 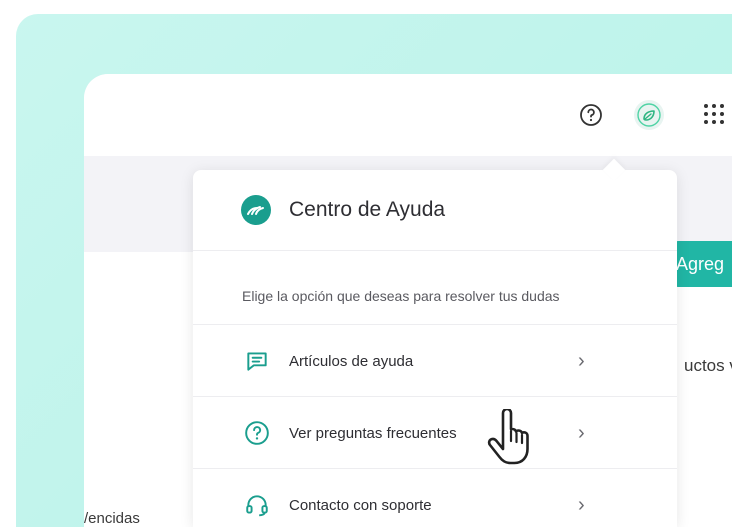 I want to click on help-button, so click(x=591, y=115).